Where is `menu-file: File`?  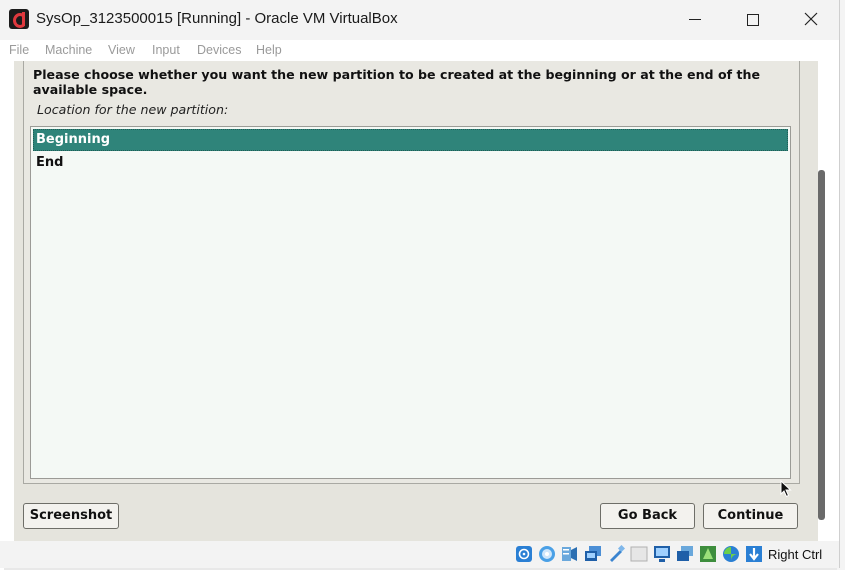 menu-file: File is located at coordinates (19, 50).